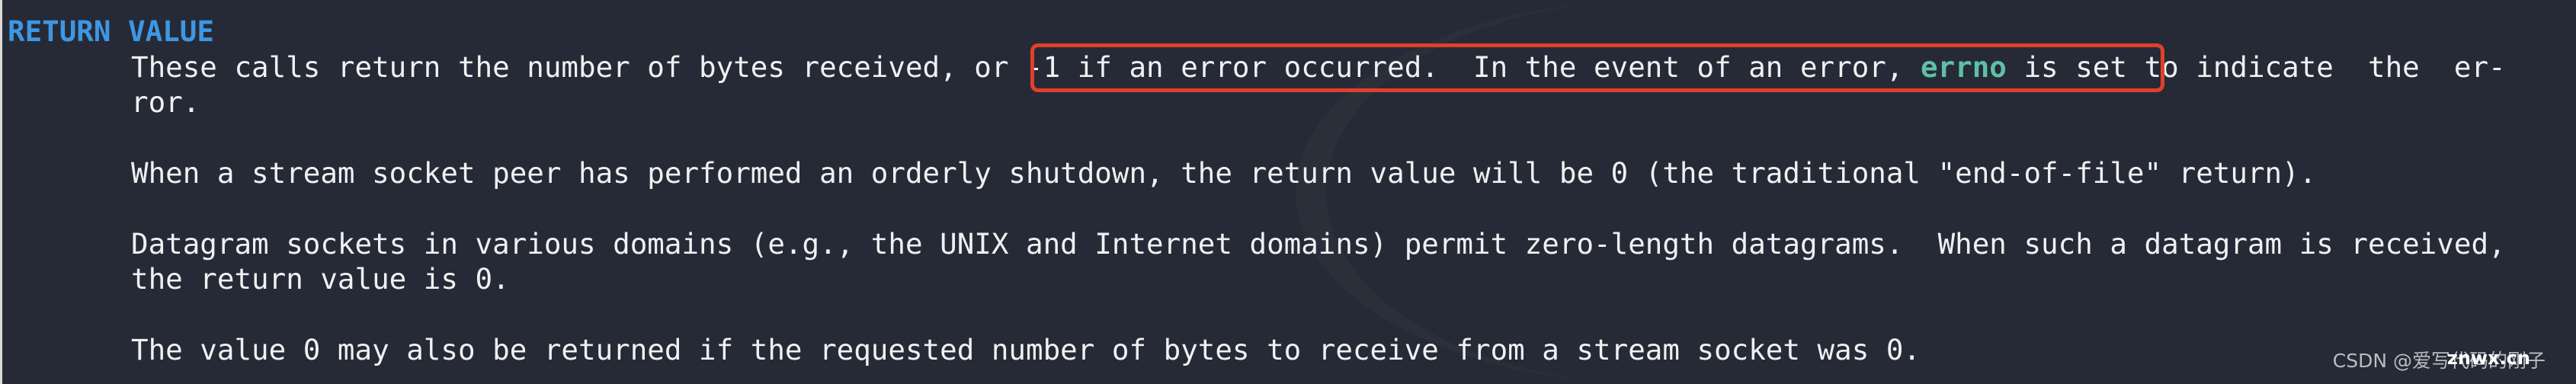  I want to click on section-heading: RETURN VALUE, so click(111, 31).